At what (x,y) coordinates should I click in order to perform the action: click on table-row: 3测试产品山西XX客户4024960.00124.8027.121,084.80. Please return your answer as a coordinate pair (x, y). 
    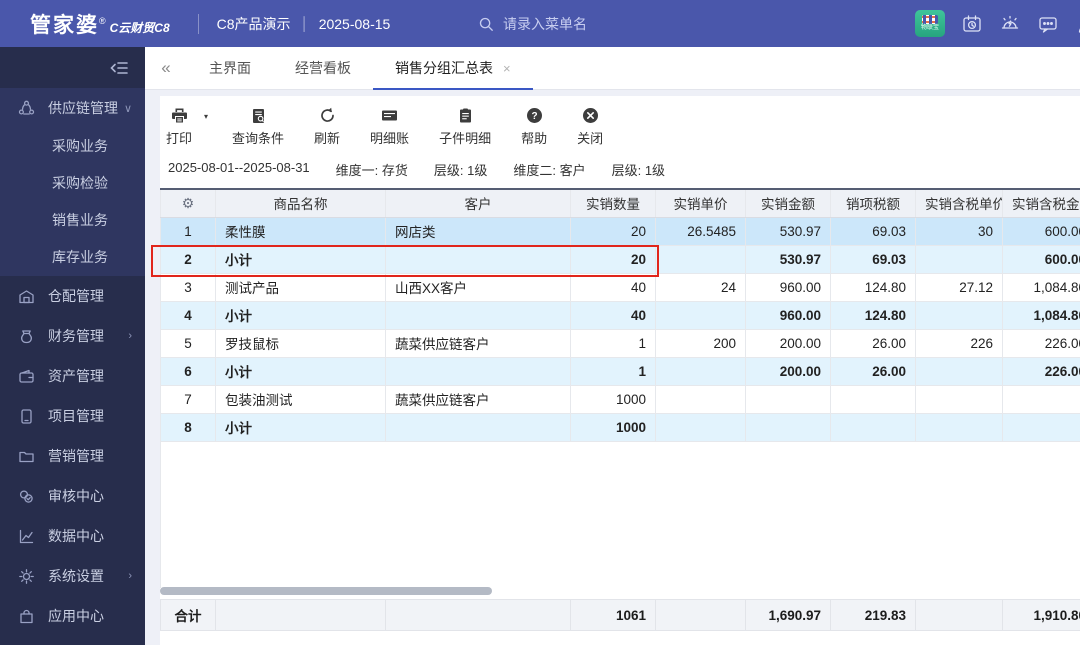
    Looking at the image, I should click on (620, 287).